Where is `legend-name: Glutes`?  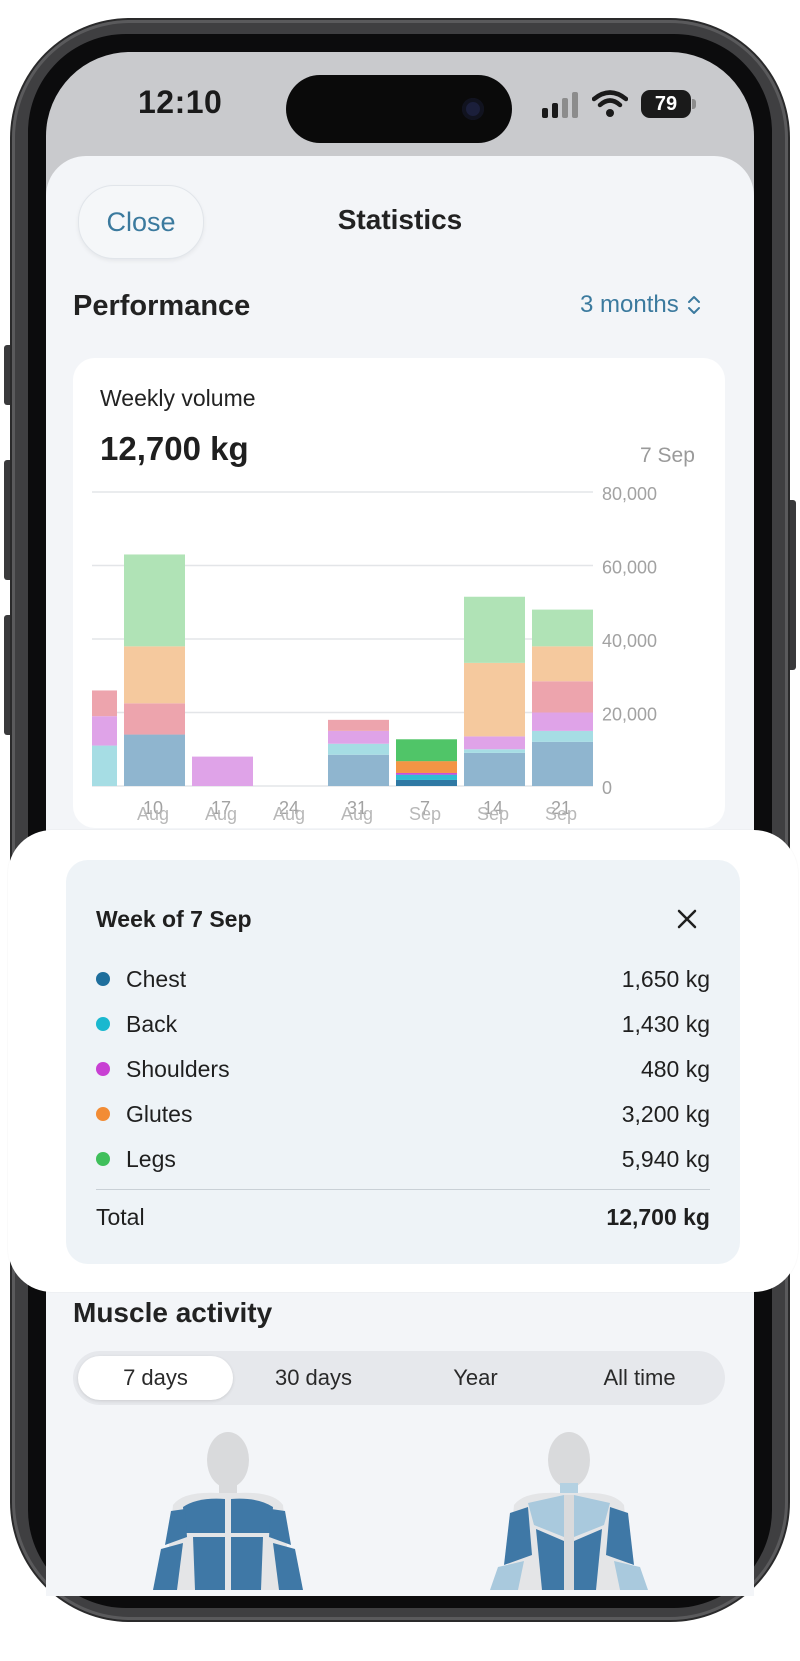
legend-name: Glutes is located at coordinates (159, 1113).